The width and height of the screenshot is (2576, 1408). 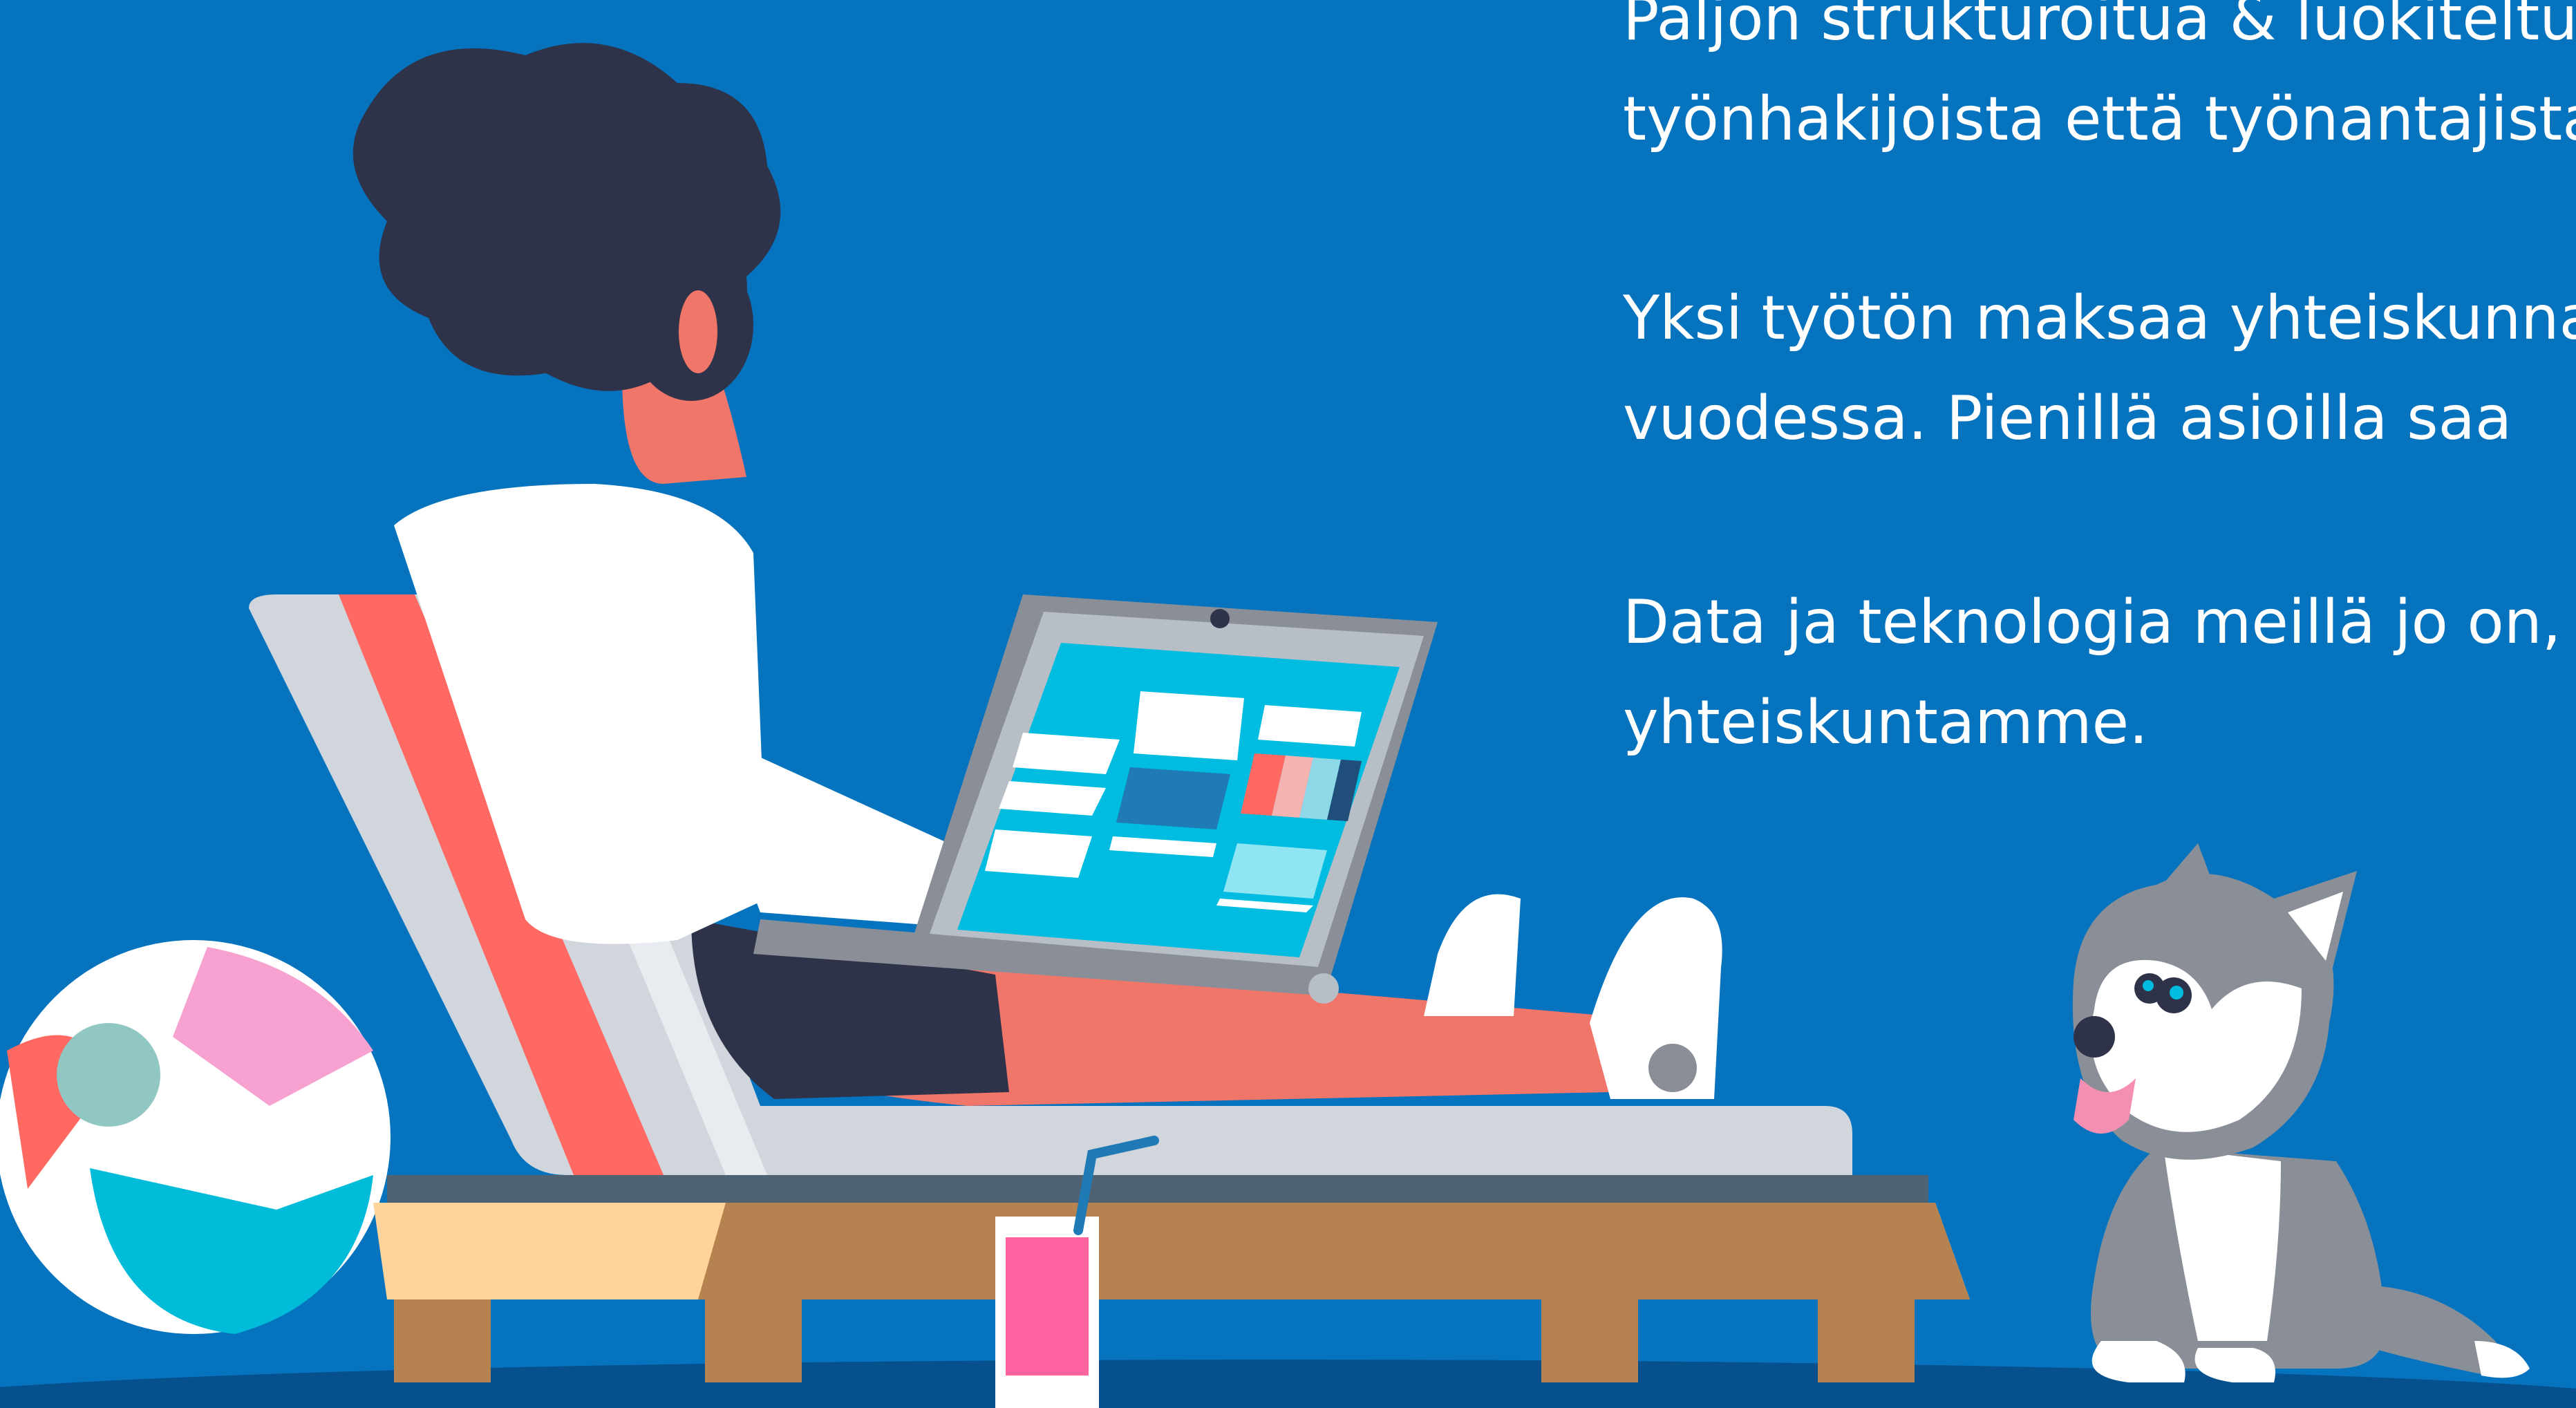 What do you see at coordinates (2099, 119) in the screenshot?
I see `bullet-line: työnhakijoista että työnantajista` at bounding box center [2099, 119].